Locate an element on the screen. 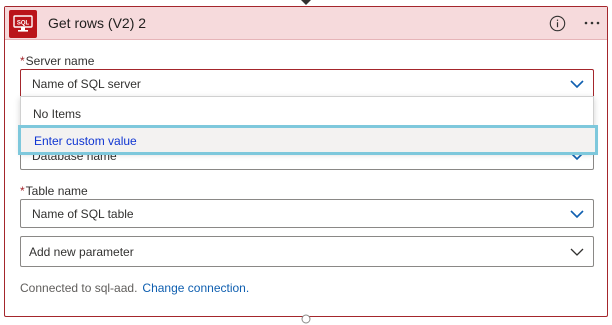  option-no-items: No Items is located at coordinates (57, 114).